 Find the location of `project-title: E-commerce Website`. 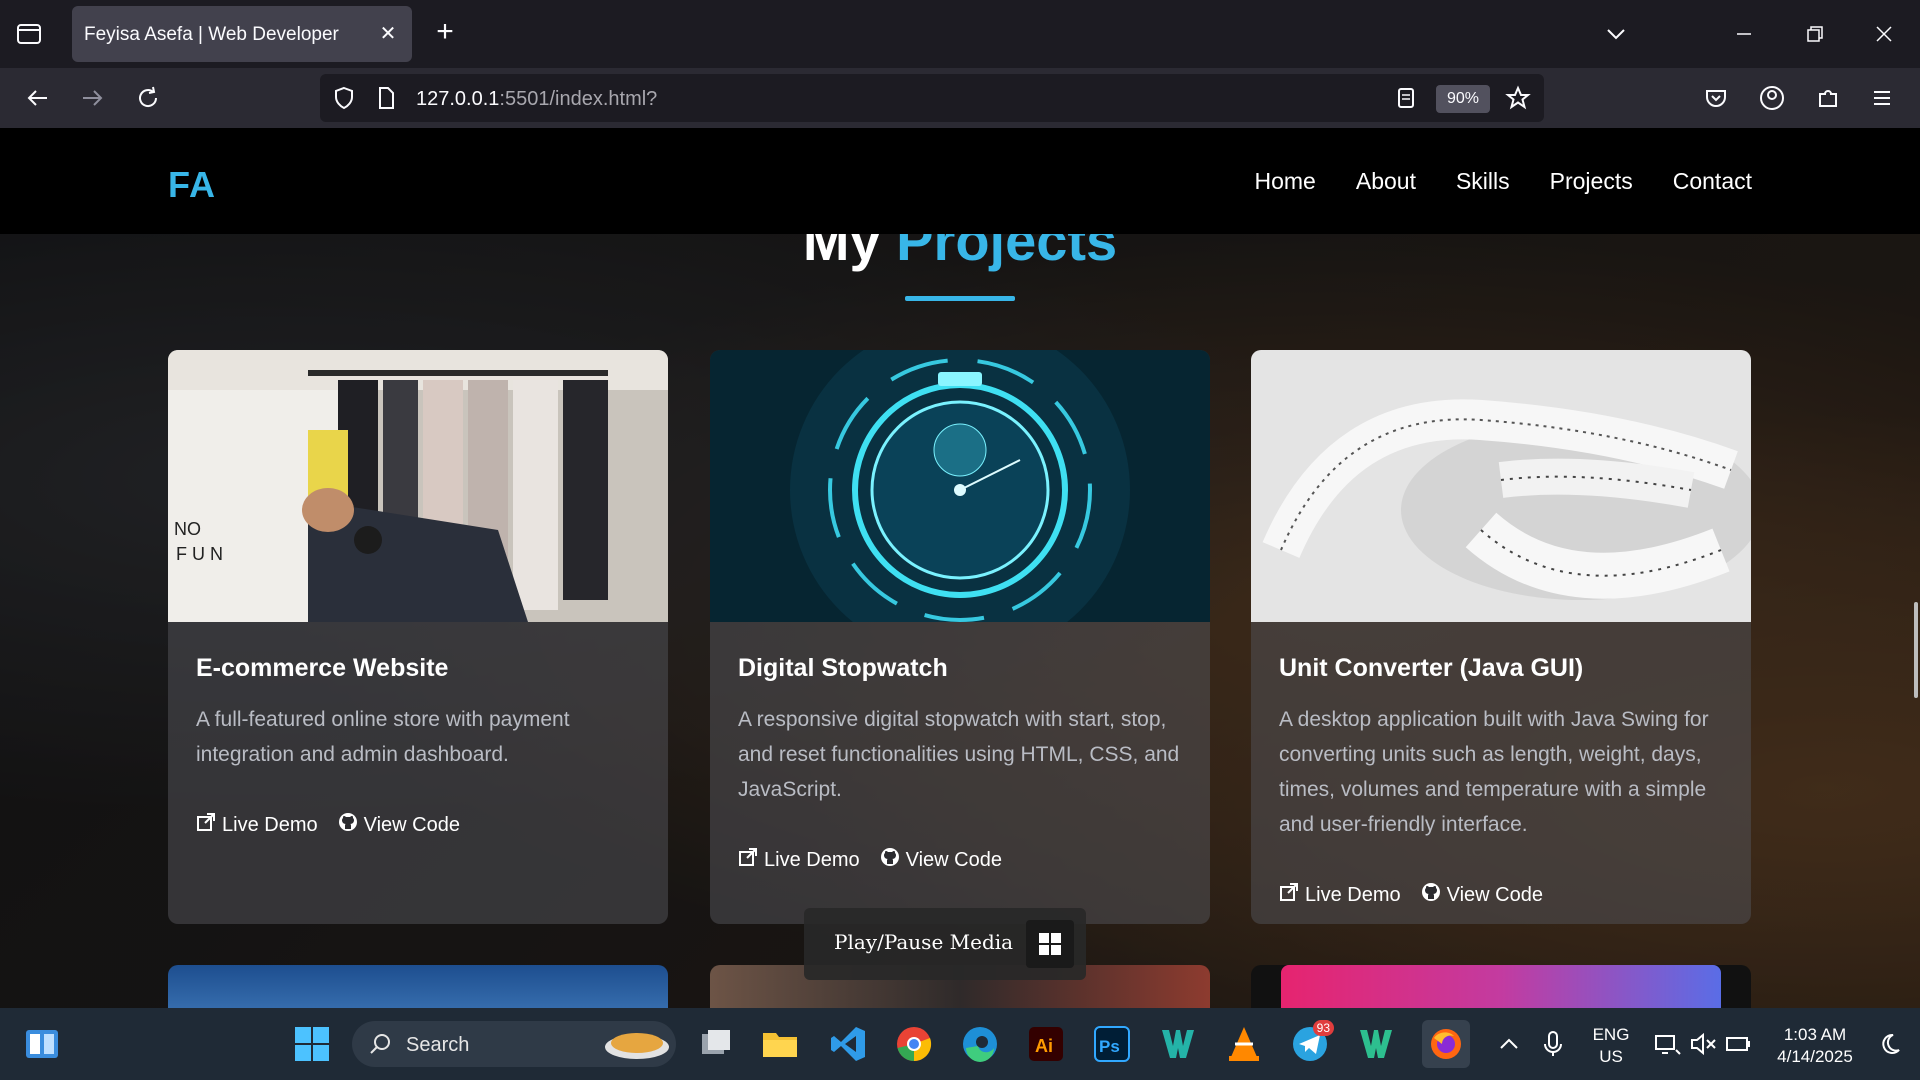

project-title: E-commerce Website is located at coordinates (322, 668).